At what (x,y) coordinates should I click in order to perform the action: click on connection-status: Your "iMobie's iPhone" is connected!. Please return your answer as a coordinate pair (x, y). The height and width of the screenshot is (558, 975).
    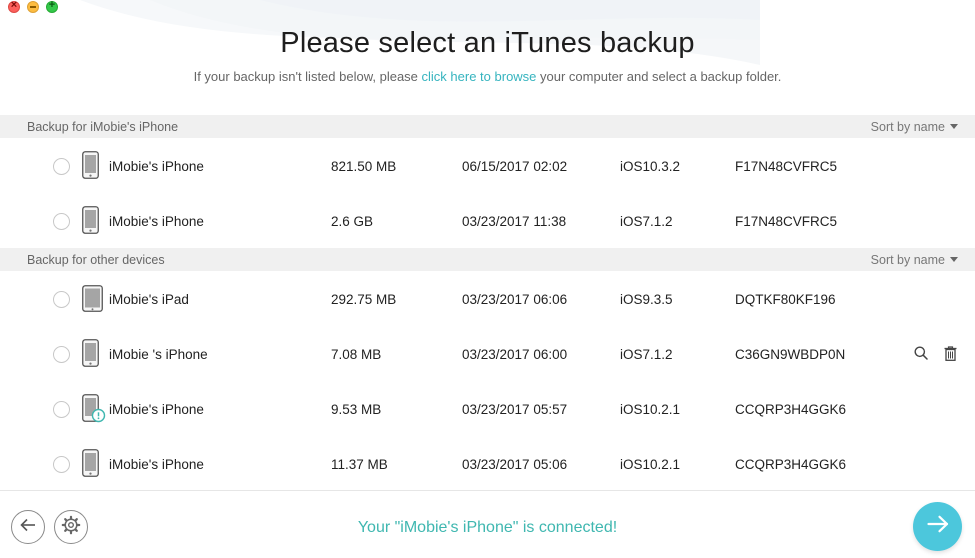
    Looking at the image, I should click on (487, 527).